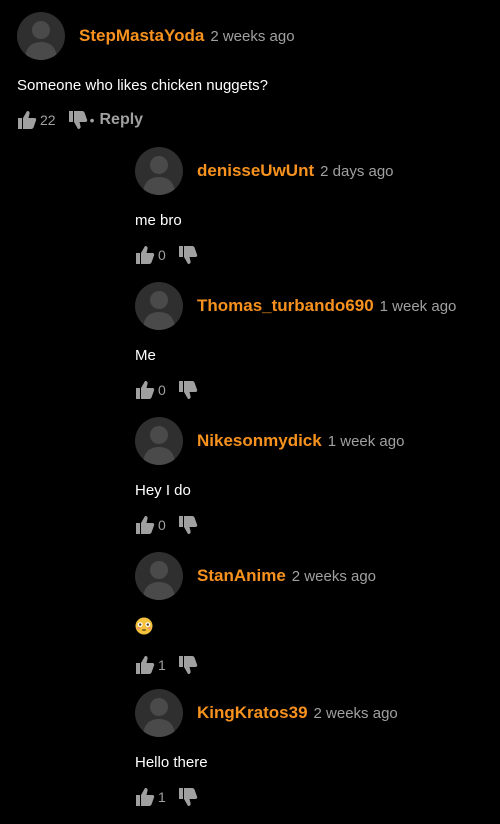 The height and width of the screenshot is (824, 500). I want to click on comment-header: StanAnime 2 weeks ago, so click(255, 576).